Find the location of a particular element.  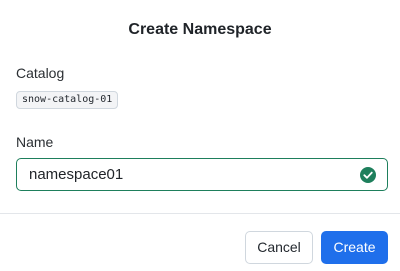

name-input is located at coordinates (188, 174).